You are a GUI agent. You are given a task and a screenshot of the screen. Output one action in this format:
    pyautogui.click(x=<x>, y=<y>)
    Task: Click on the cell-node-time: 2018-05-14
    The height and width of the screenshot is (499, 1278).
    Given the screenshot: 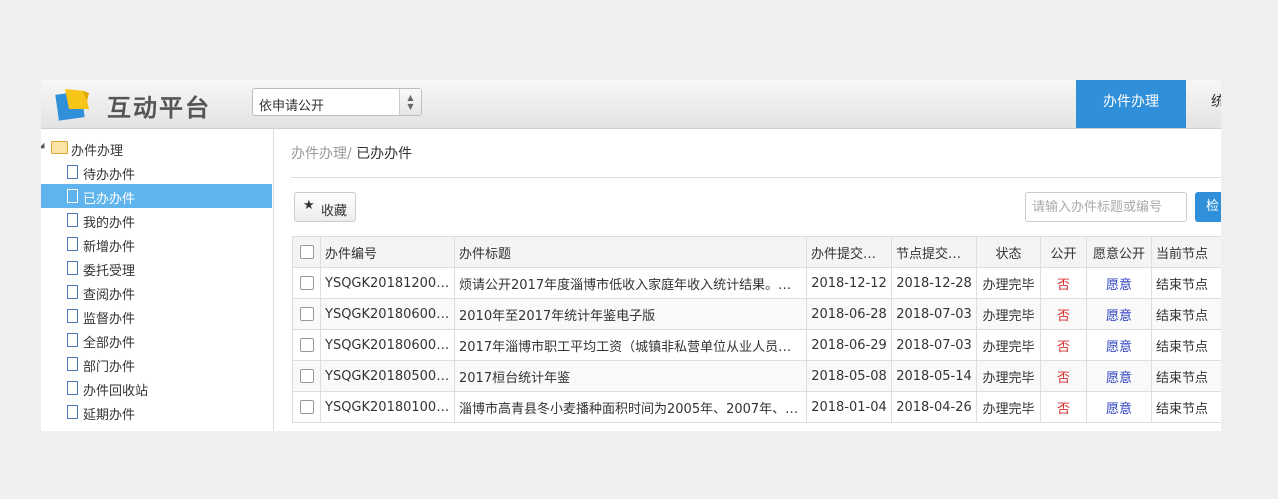 What is the action you would take?
    pyautogui.click(x=934, y=376)
    